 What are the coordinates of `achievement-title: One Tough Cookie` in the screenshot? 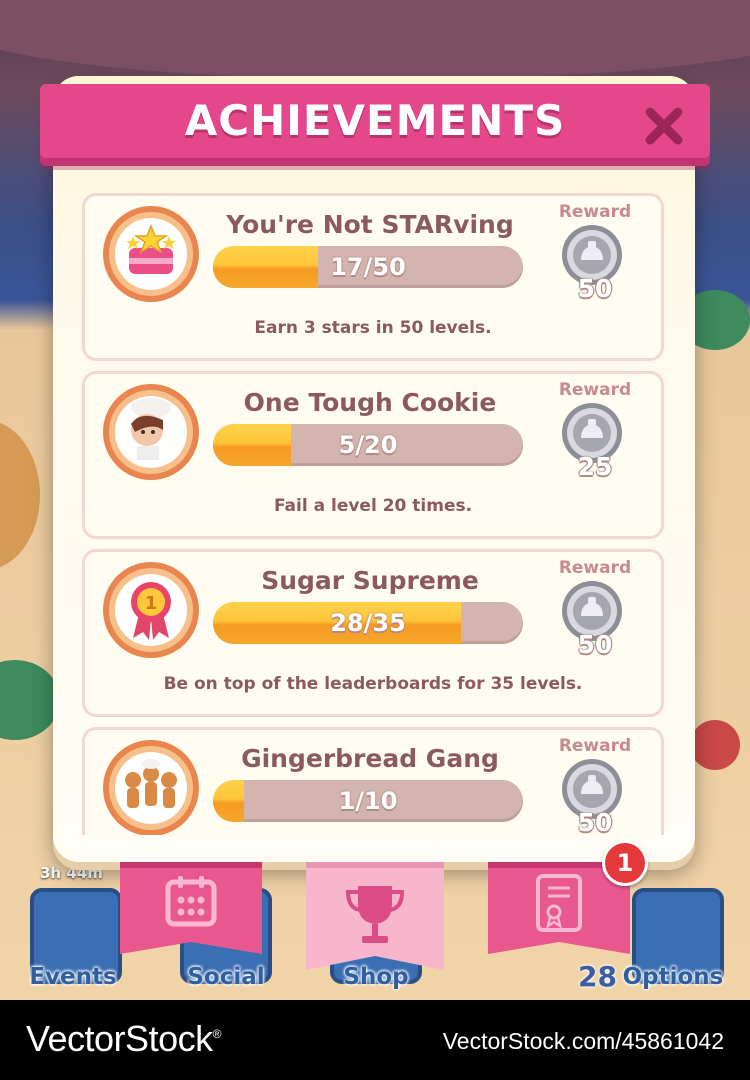 It's located at (370, 402).